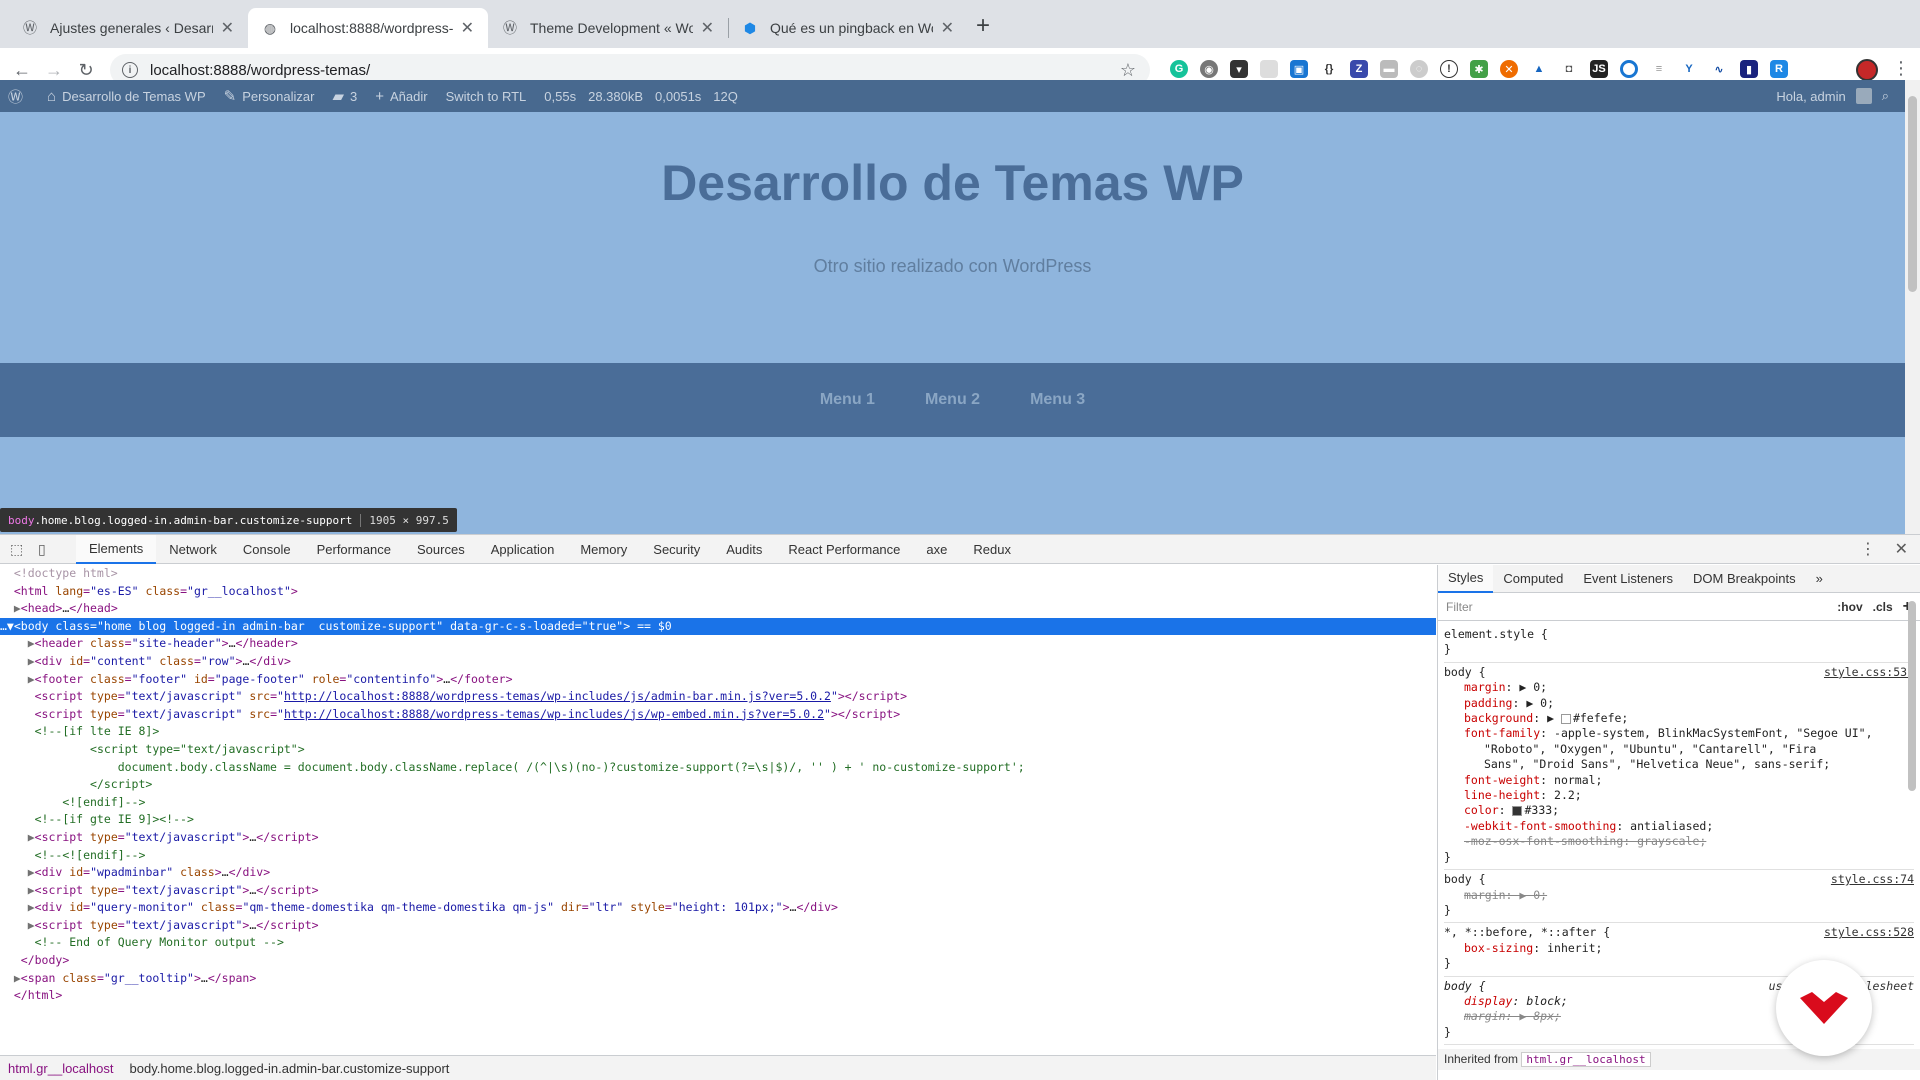  What do you see at coordinates (1689, 69) in the screenshot?
I see `extension-icon: Y` at bounding box center [1689, 69].